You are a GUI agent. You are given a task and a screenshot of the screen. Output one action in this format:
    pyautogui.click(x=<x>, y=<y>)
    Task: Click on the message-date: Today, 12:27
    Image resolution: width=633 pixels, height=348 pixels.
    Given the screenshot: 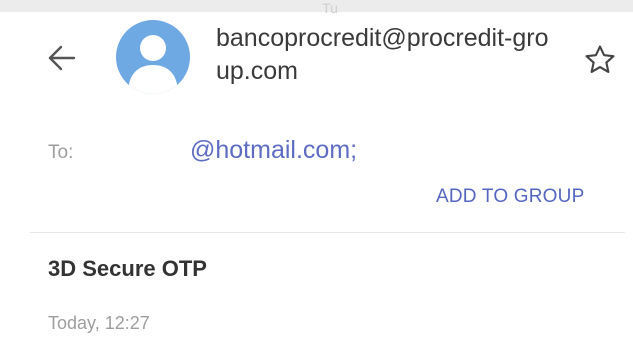 What is the action you would take?
    pyautogui.click(x=99, y=323)
    